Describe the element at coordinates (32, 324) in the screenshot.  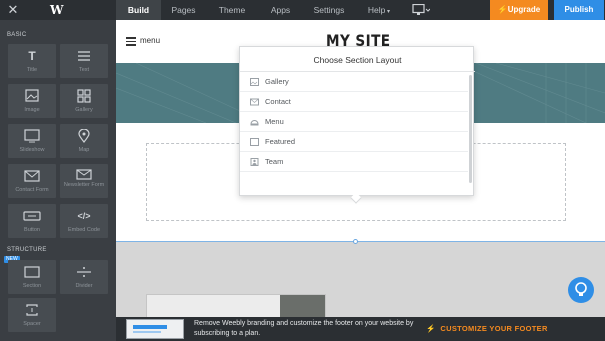
I see `element-label: Spacer` at that location.